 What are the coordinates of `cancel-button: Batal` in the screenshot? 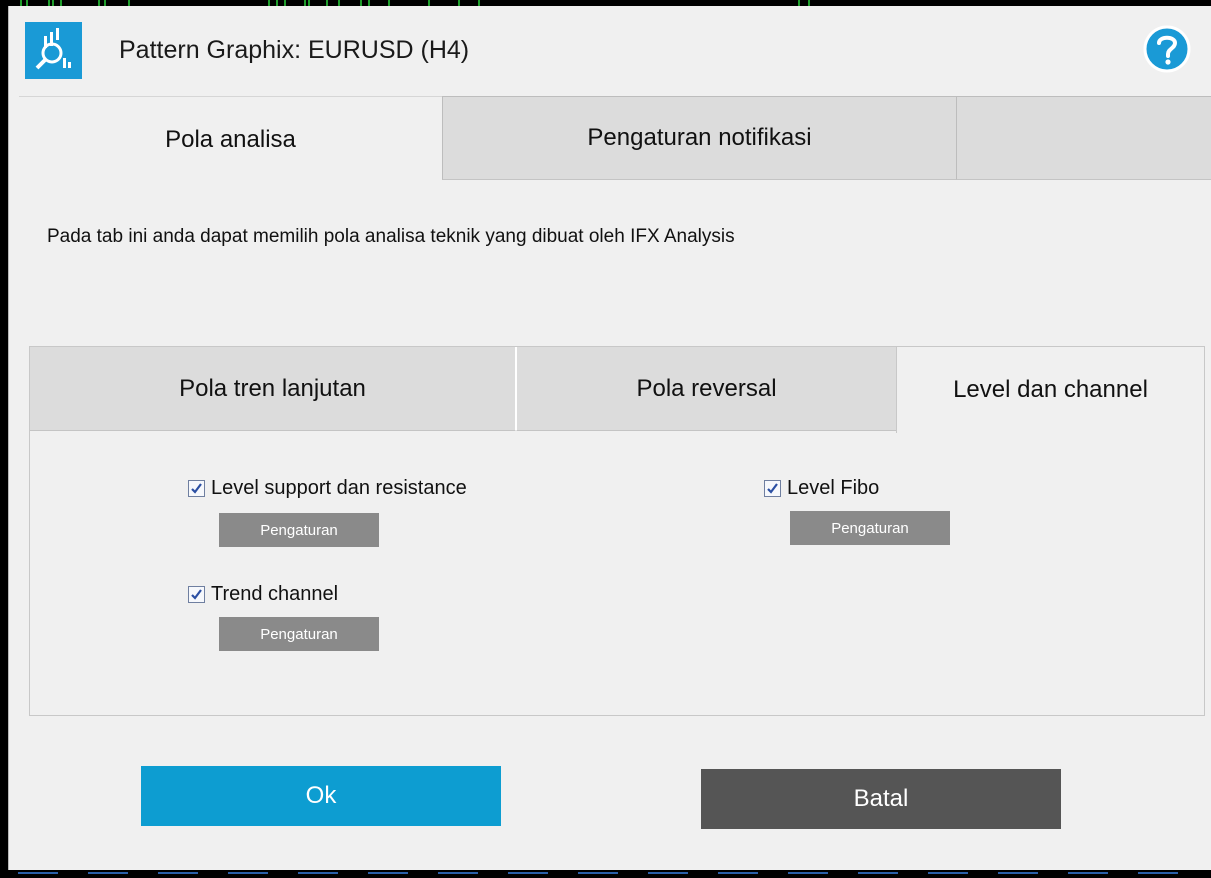 It's located at (881, 799).